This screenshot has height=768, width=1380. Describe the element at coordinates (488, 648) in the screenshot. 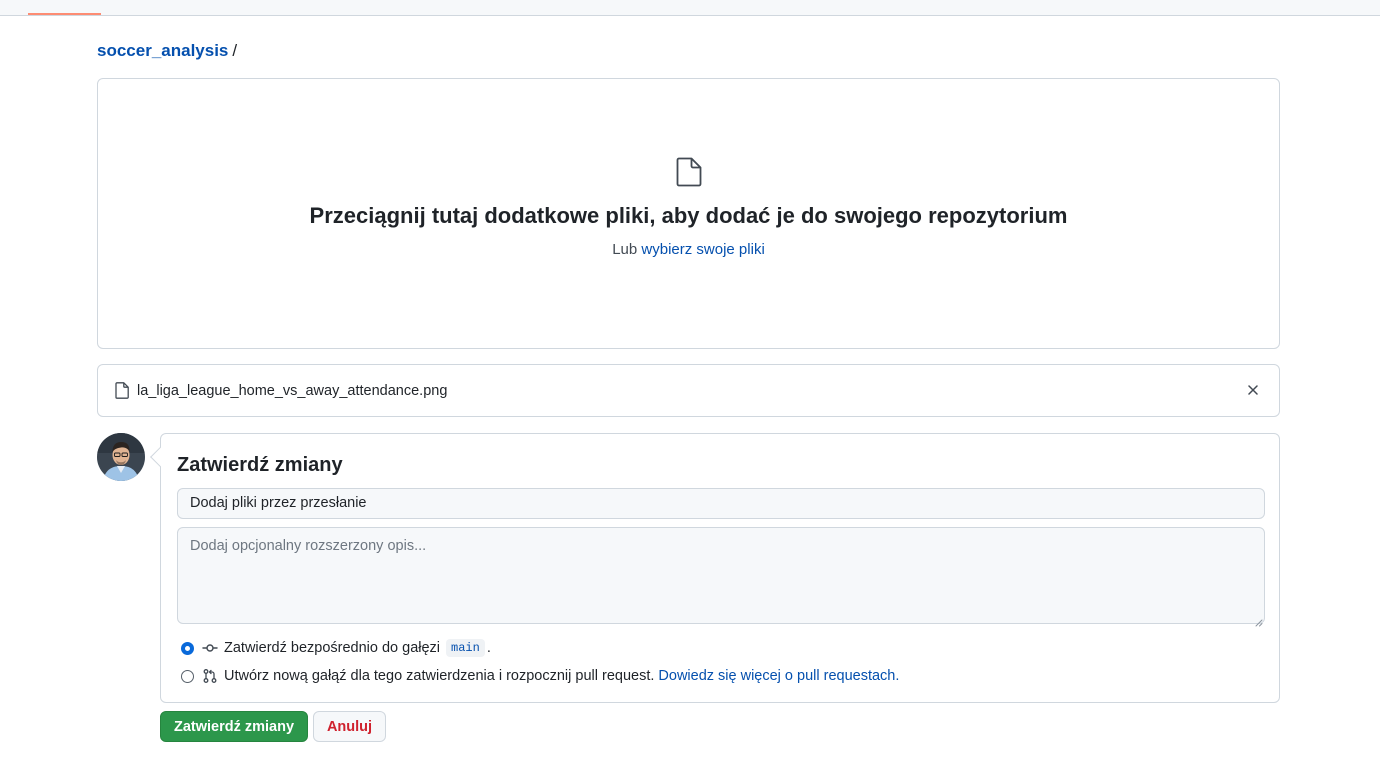

I see `commit-direct-suffix: .` at that location.